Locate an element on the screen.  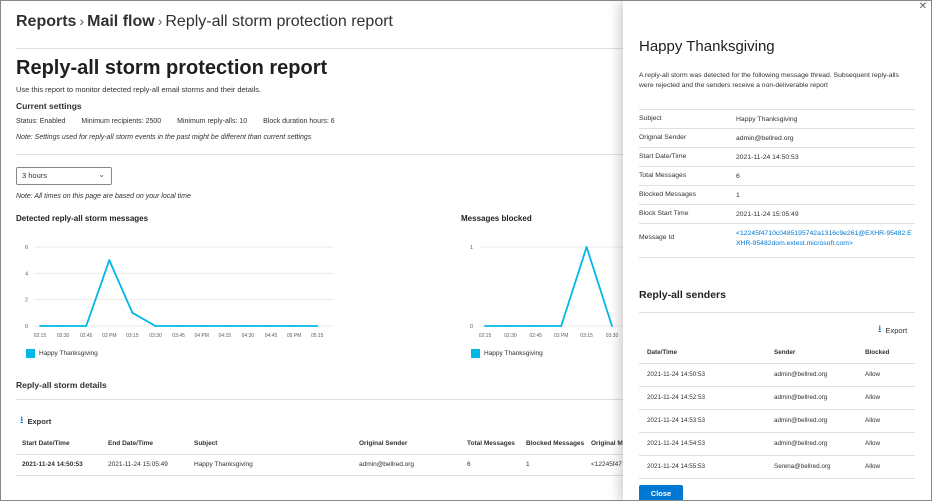
x-tick-label: 02:30 is located at coordinates (510, 336).